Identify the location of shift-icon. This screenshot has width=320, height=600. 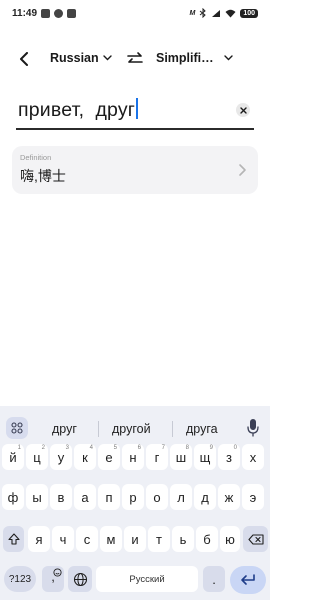
(13, 539).